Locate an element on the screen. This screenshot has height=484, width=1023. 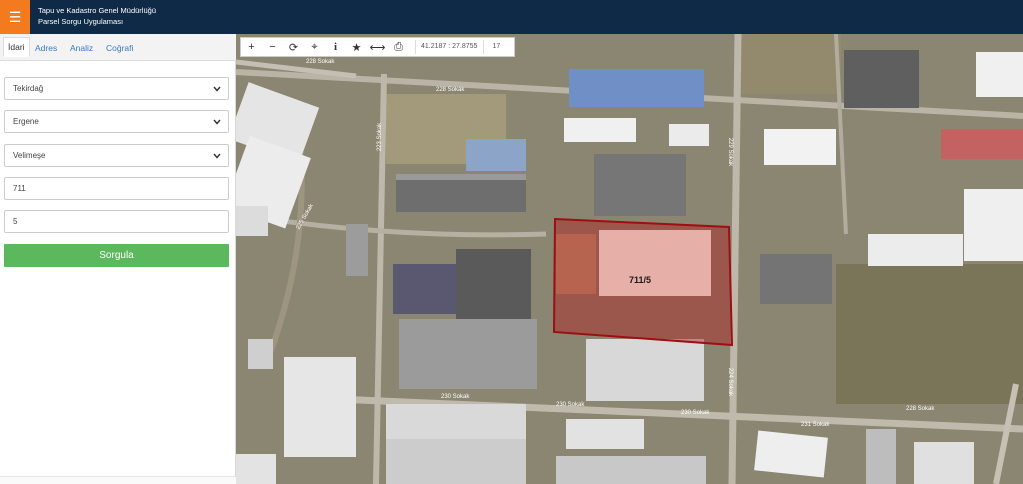
app-title-line2: Parsel Sorgu Uygulaması is located at coordinates (81, 21).